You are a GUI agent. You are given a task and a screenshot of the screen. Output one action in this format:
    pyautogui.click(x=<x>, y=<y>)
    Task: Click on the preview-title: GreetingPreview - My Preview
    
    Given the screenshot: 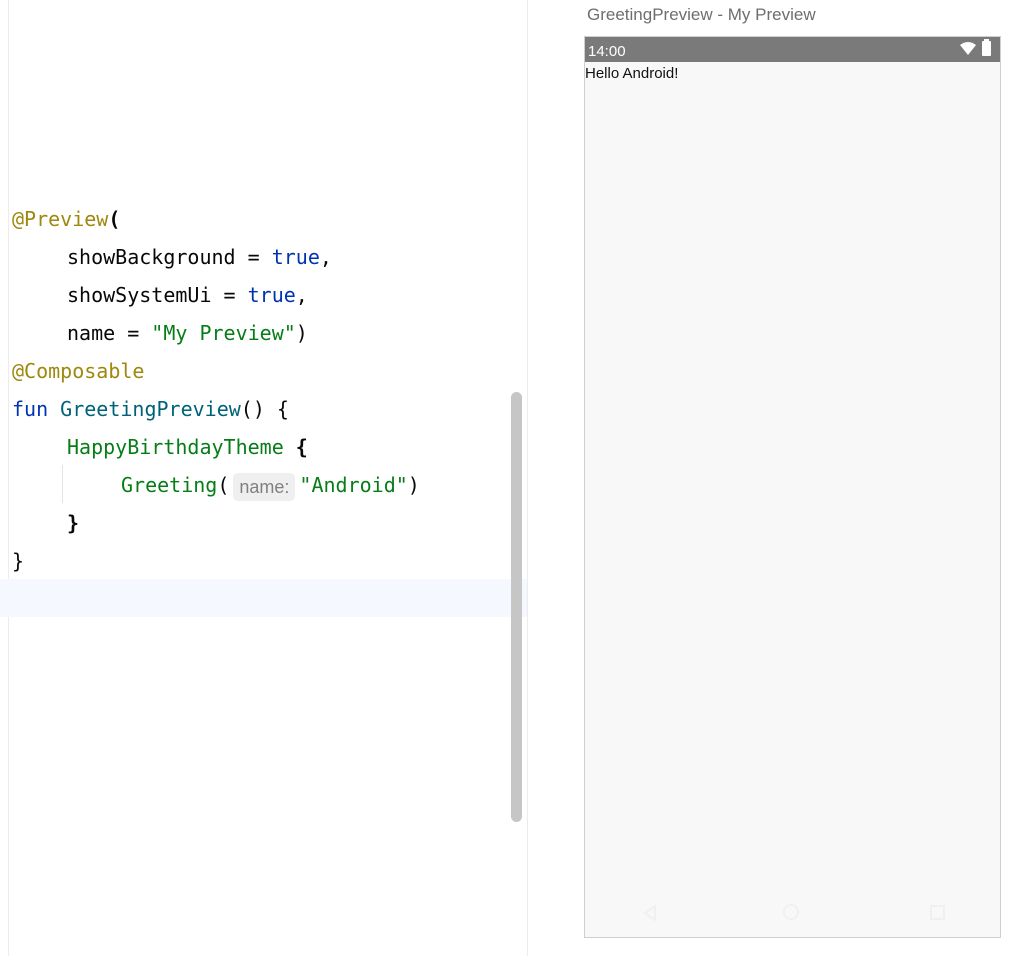 What is the action you would take?
    pyautogui.click(x=701, y=14)
    